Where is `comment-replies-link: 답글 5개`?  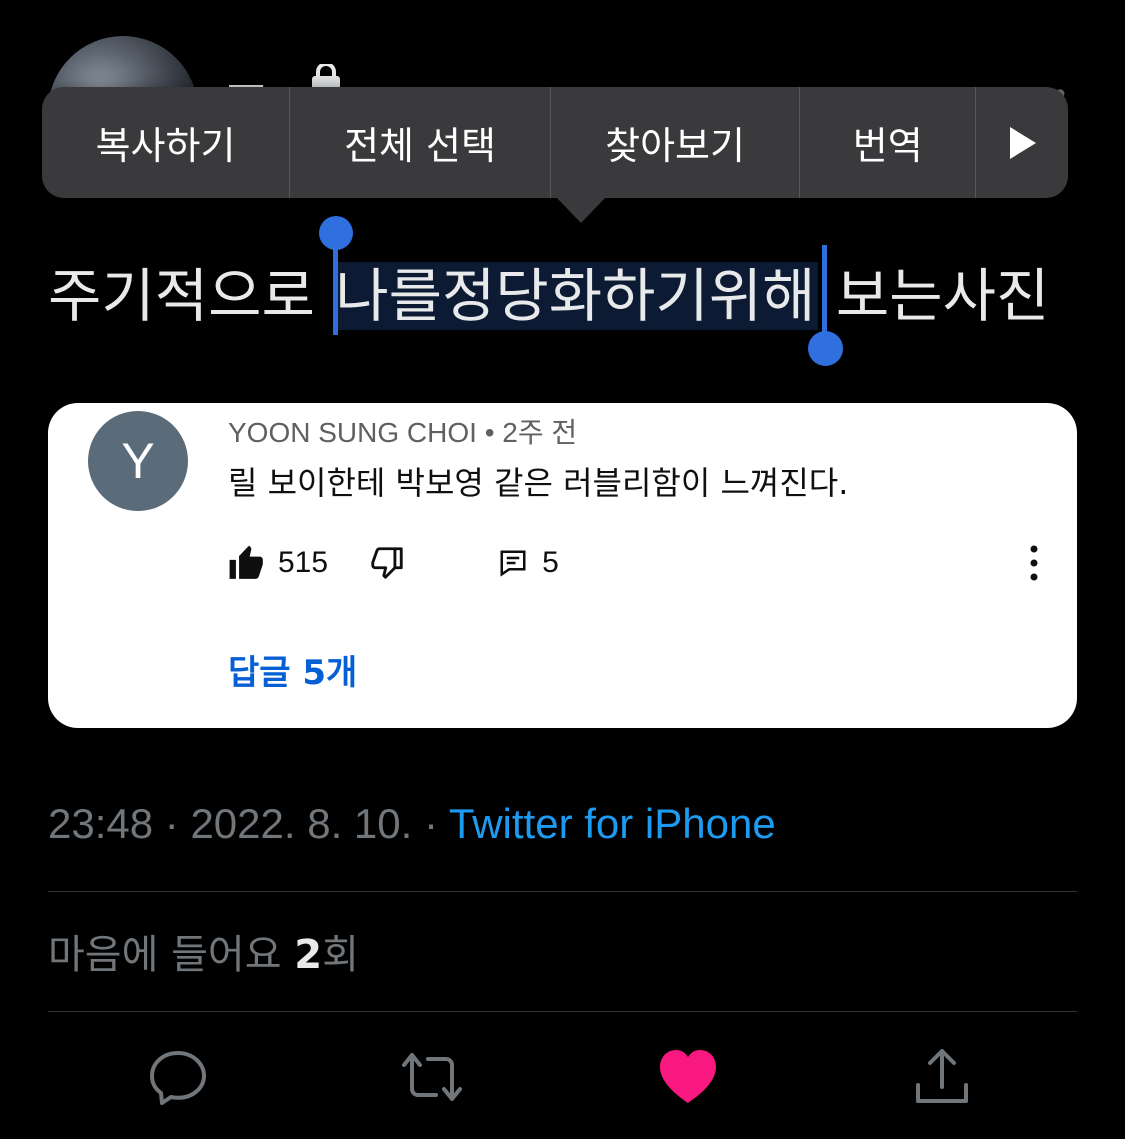
comment-replies-link: 답글 5개 is located at coordinates (293, 673).